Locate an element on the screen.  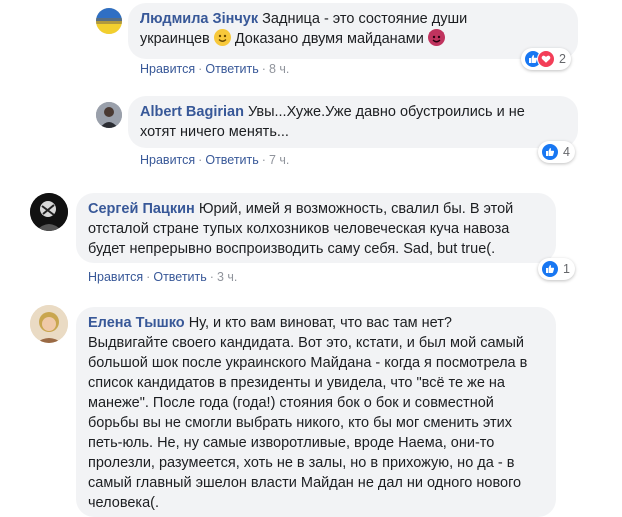
timestamp: 7 ч. is located at coordinates (279, 160).